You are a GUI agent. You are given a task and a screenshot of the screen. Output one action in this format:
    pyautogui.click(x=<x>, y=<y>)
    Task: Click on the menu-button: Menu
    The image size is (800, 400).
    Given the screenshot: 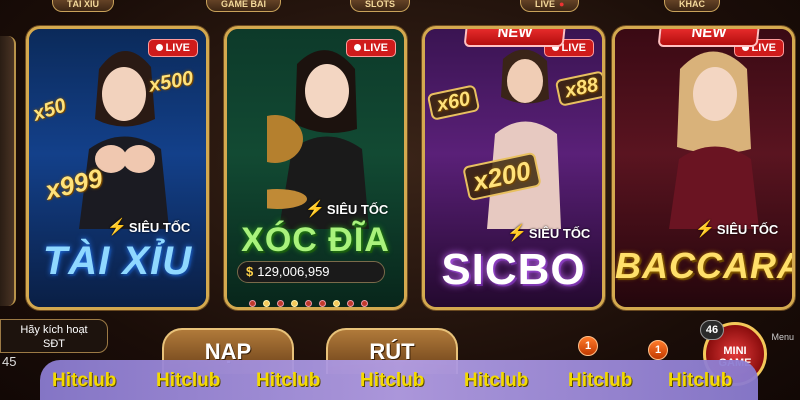 What is the action you would take?
    pyautogui.click(x=782, y=337)
    